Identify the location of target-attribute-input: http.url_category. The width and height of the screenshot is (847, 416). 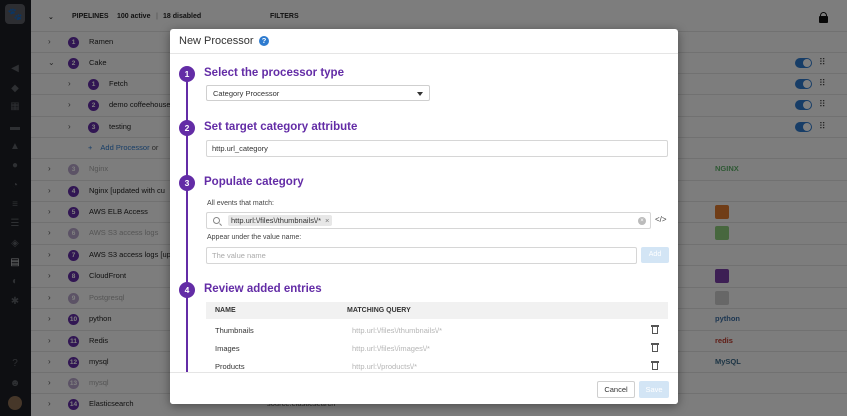
(437, 148).